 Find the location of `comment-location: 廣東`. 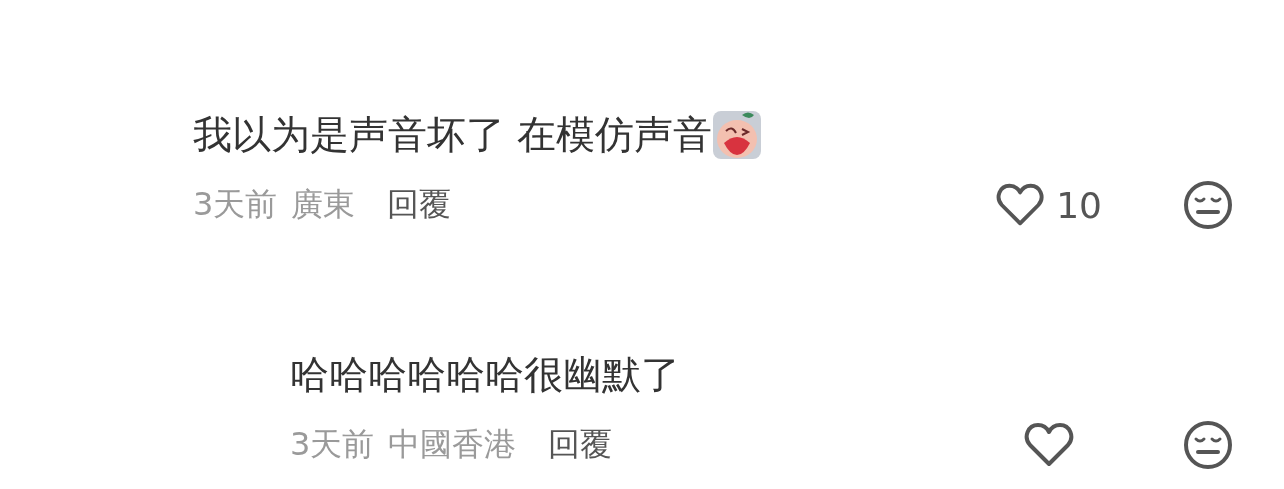

comment-location: 廣東 is located at coordinates (323, 204).